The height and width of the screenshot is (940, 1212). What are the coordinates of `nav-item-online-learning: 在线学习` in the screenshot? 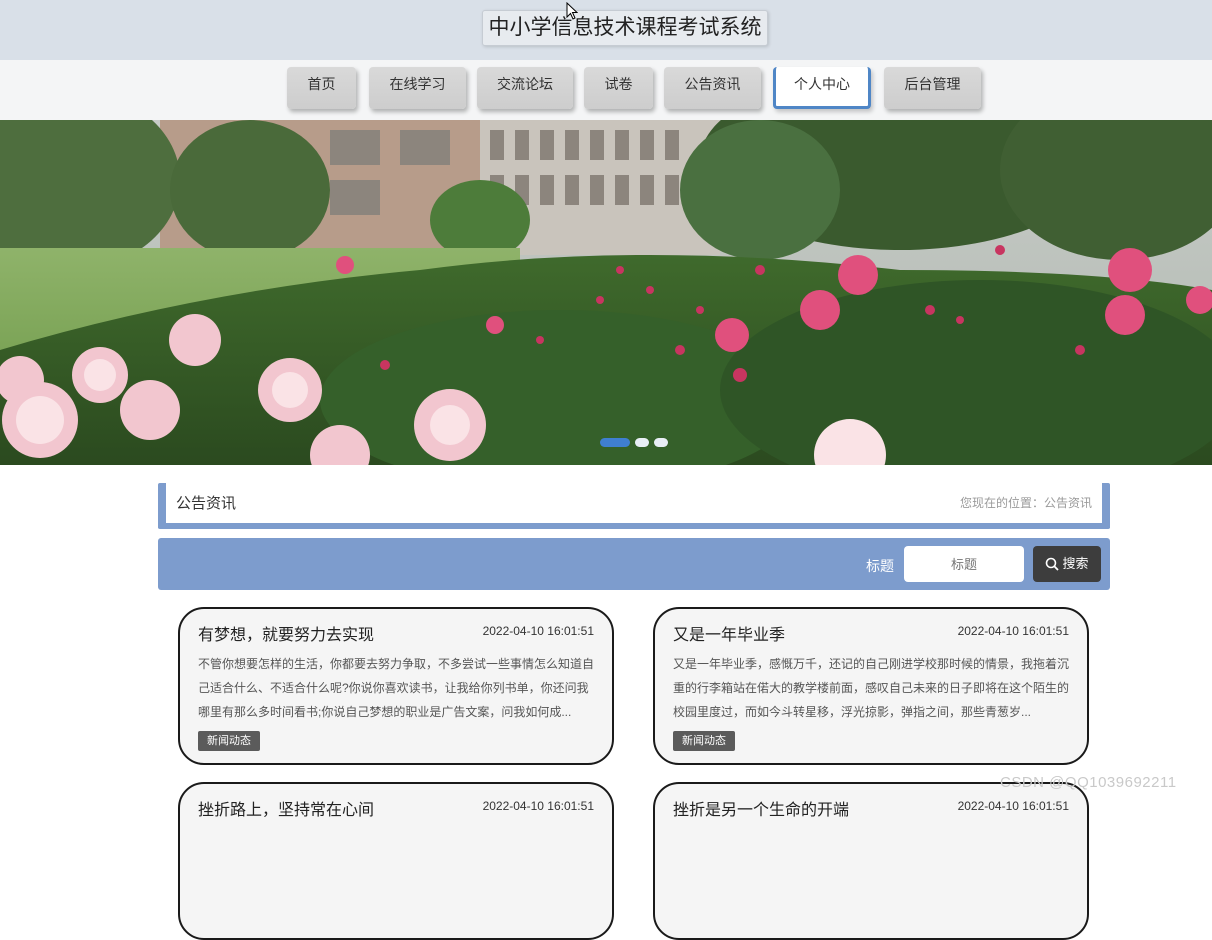 It's located at (417, 88).